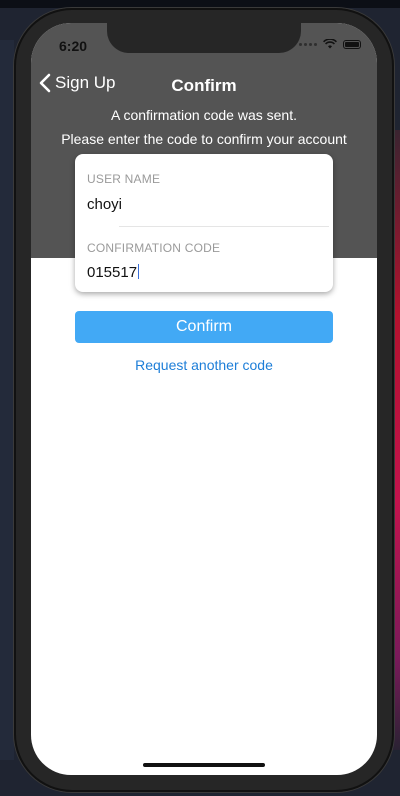 Image resolution: width=400 pixels, height=796 pixels. Describe the element at coordinates (204, 365) in the screenshot. I see `request-another-code-link: Request another code` at that location.